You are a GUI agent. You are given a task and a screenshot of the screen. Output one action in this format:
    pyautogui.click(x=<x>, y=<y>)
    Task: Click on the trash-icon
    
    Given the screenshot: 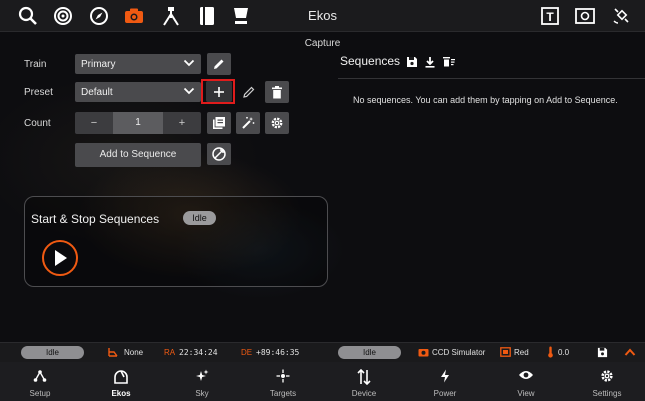 What is the action you would take?
    pyautogui.click(x=277, y=91)
    